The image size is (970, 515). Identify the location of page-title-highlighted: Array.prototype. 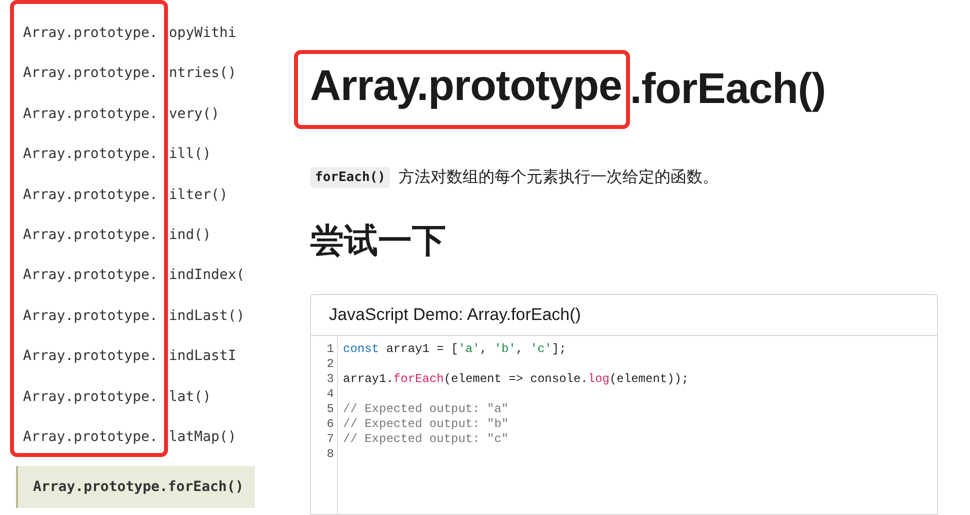
(466, 86).